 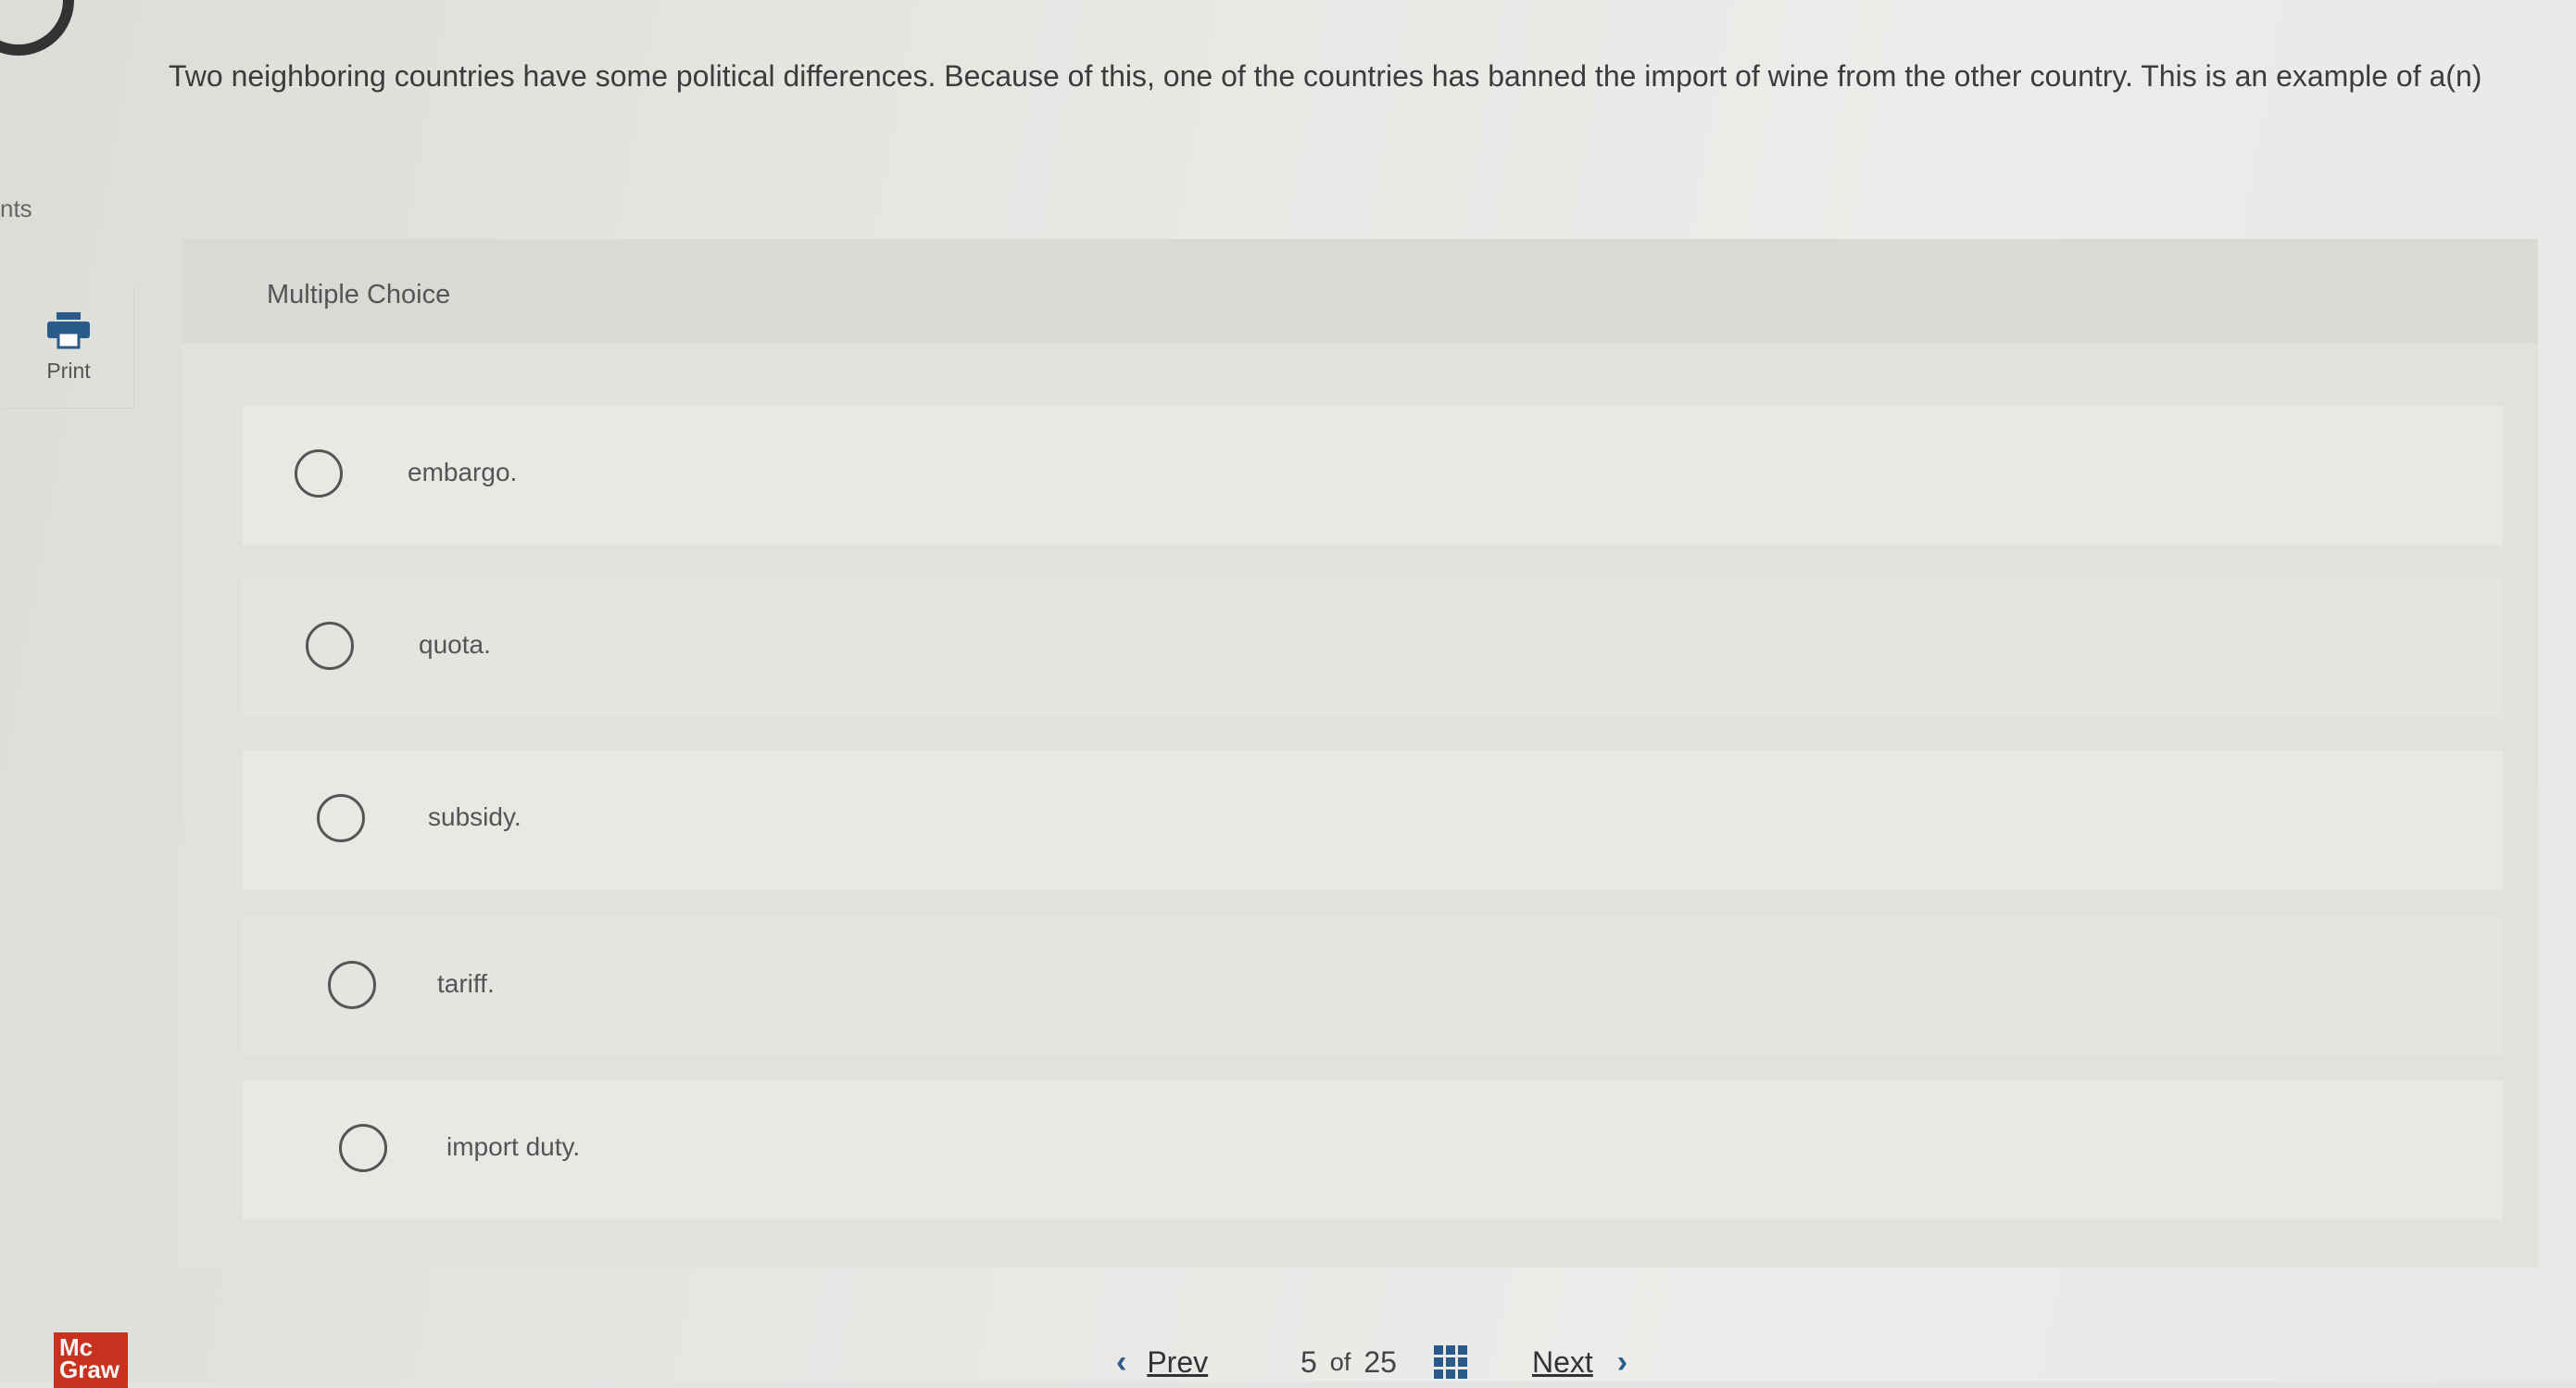 What do you see at coordinates (1373, 647) in the screenshot?
I see `choice-option-quota: quota.` at bounding box center [1373, 647].